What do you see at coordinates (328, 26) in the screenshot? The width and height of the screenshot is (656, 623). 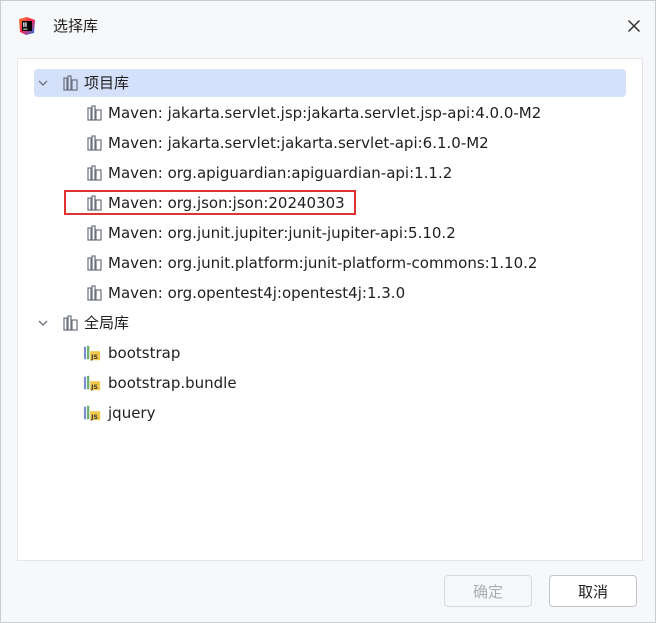 I see `title-bar: 选择库` at bounding box center [328, 26].